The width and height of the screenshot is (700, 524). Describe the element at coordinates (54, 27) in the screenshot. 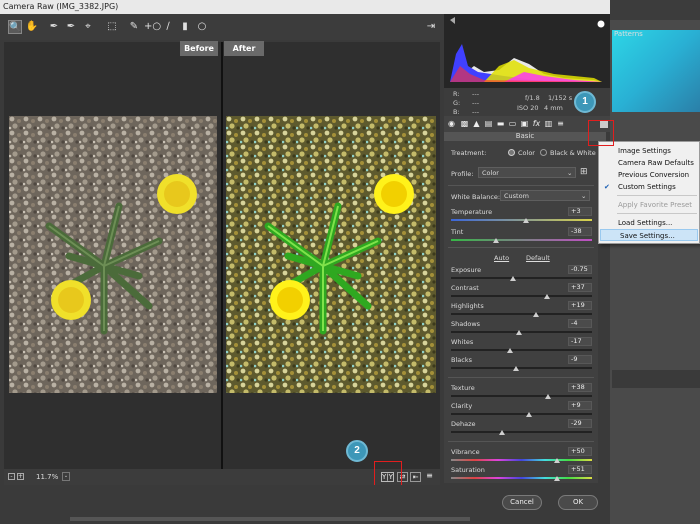

I see `white-balance-tool-icon: ✒` at that location.